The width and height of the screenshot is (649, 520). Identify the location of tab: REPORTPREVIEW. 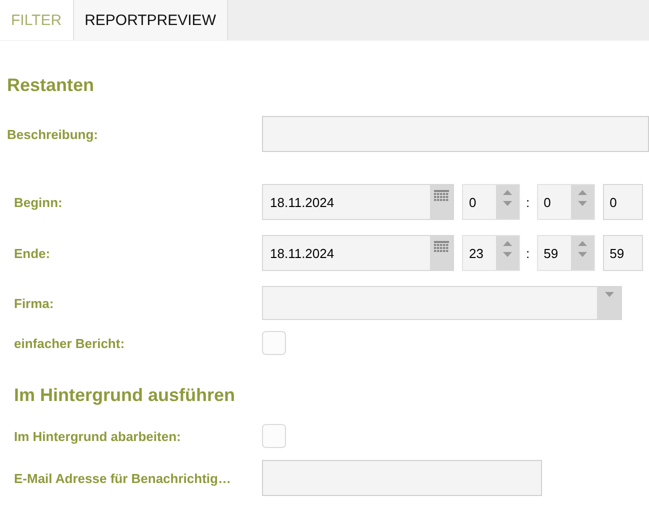
(151, 20).